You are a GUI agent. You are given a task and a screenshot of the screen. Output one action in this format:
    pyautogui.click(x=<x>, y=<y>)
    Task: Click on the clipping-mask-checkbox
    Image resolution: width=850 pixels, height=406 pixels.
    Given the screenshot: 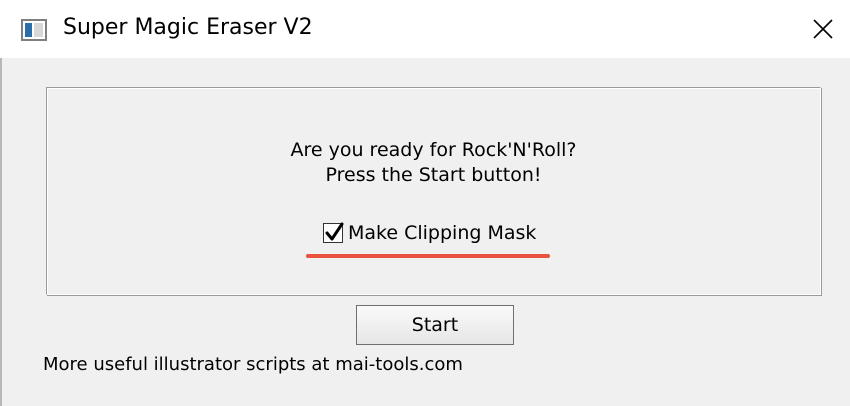 What is the action you would take?
    pyautogui.click(x=333, y=232)
    